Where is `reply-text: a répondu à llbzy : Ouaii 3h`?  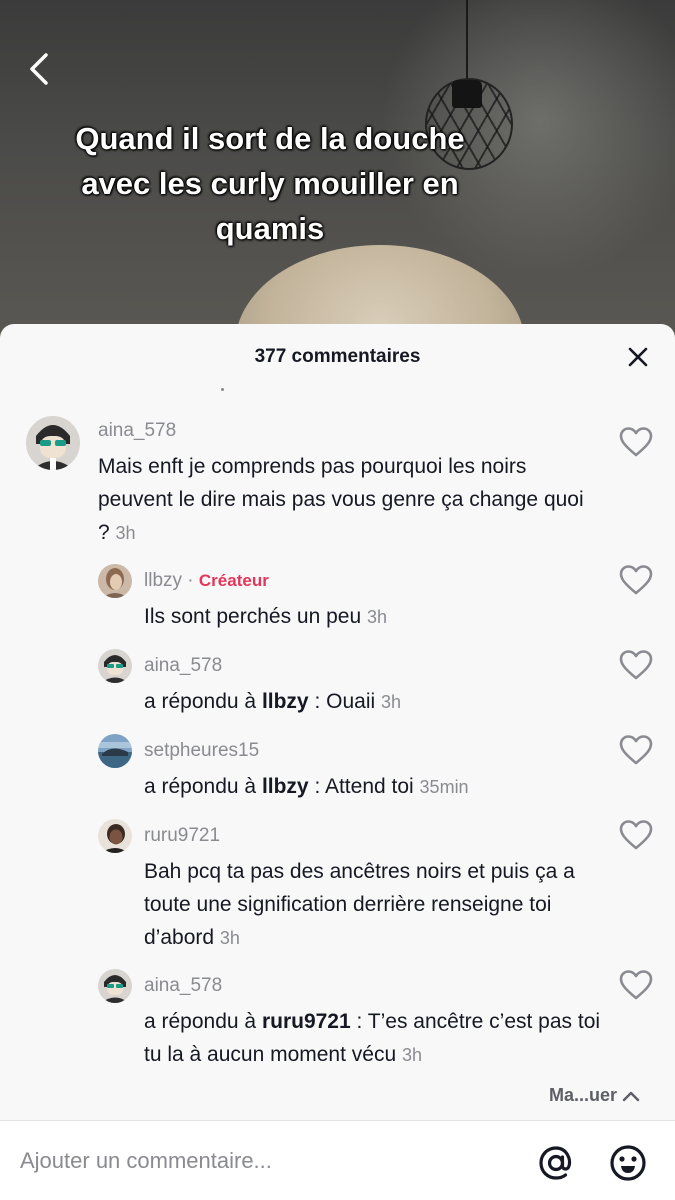 reply-text: a répondu à llbzy : Ouaii 3h is located at coordinates (364, 702).